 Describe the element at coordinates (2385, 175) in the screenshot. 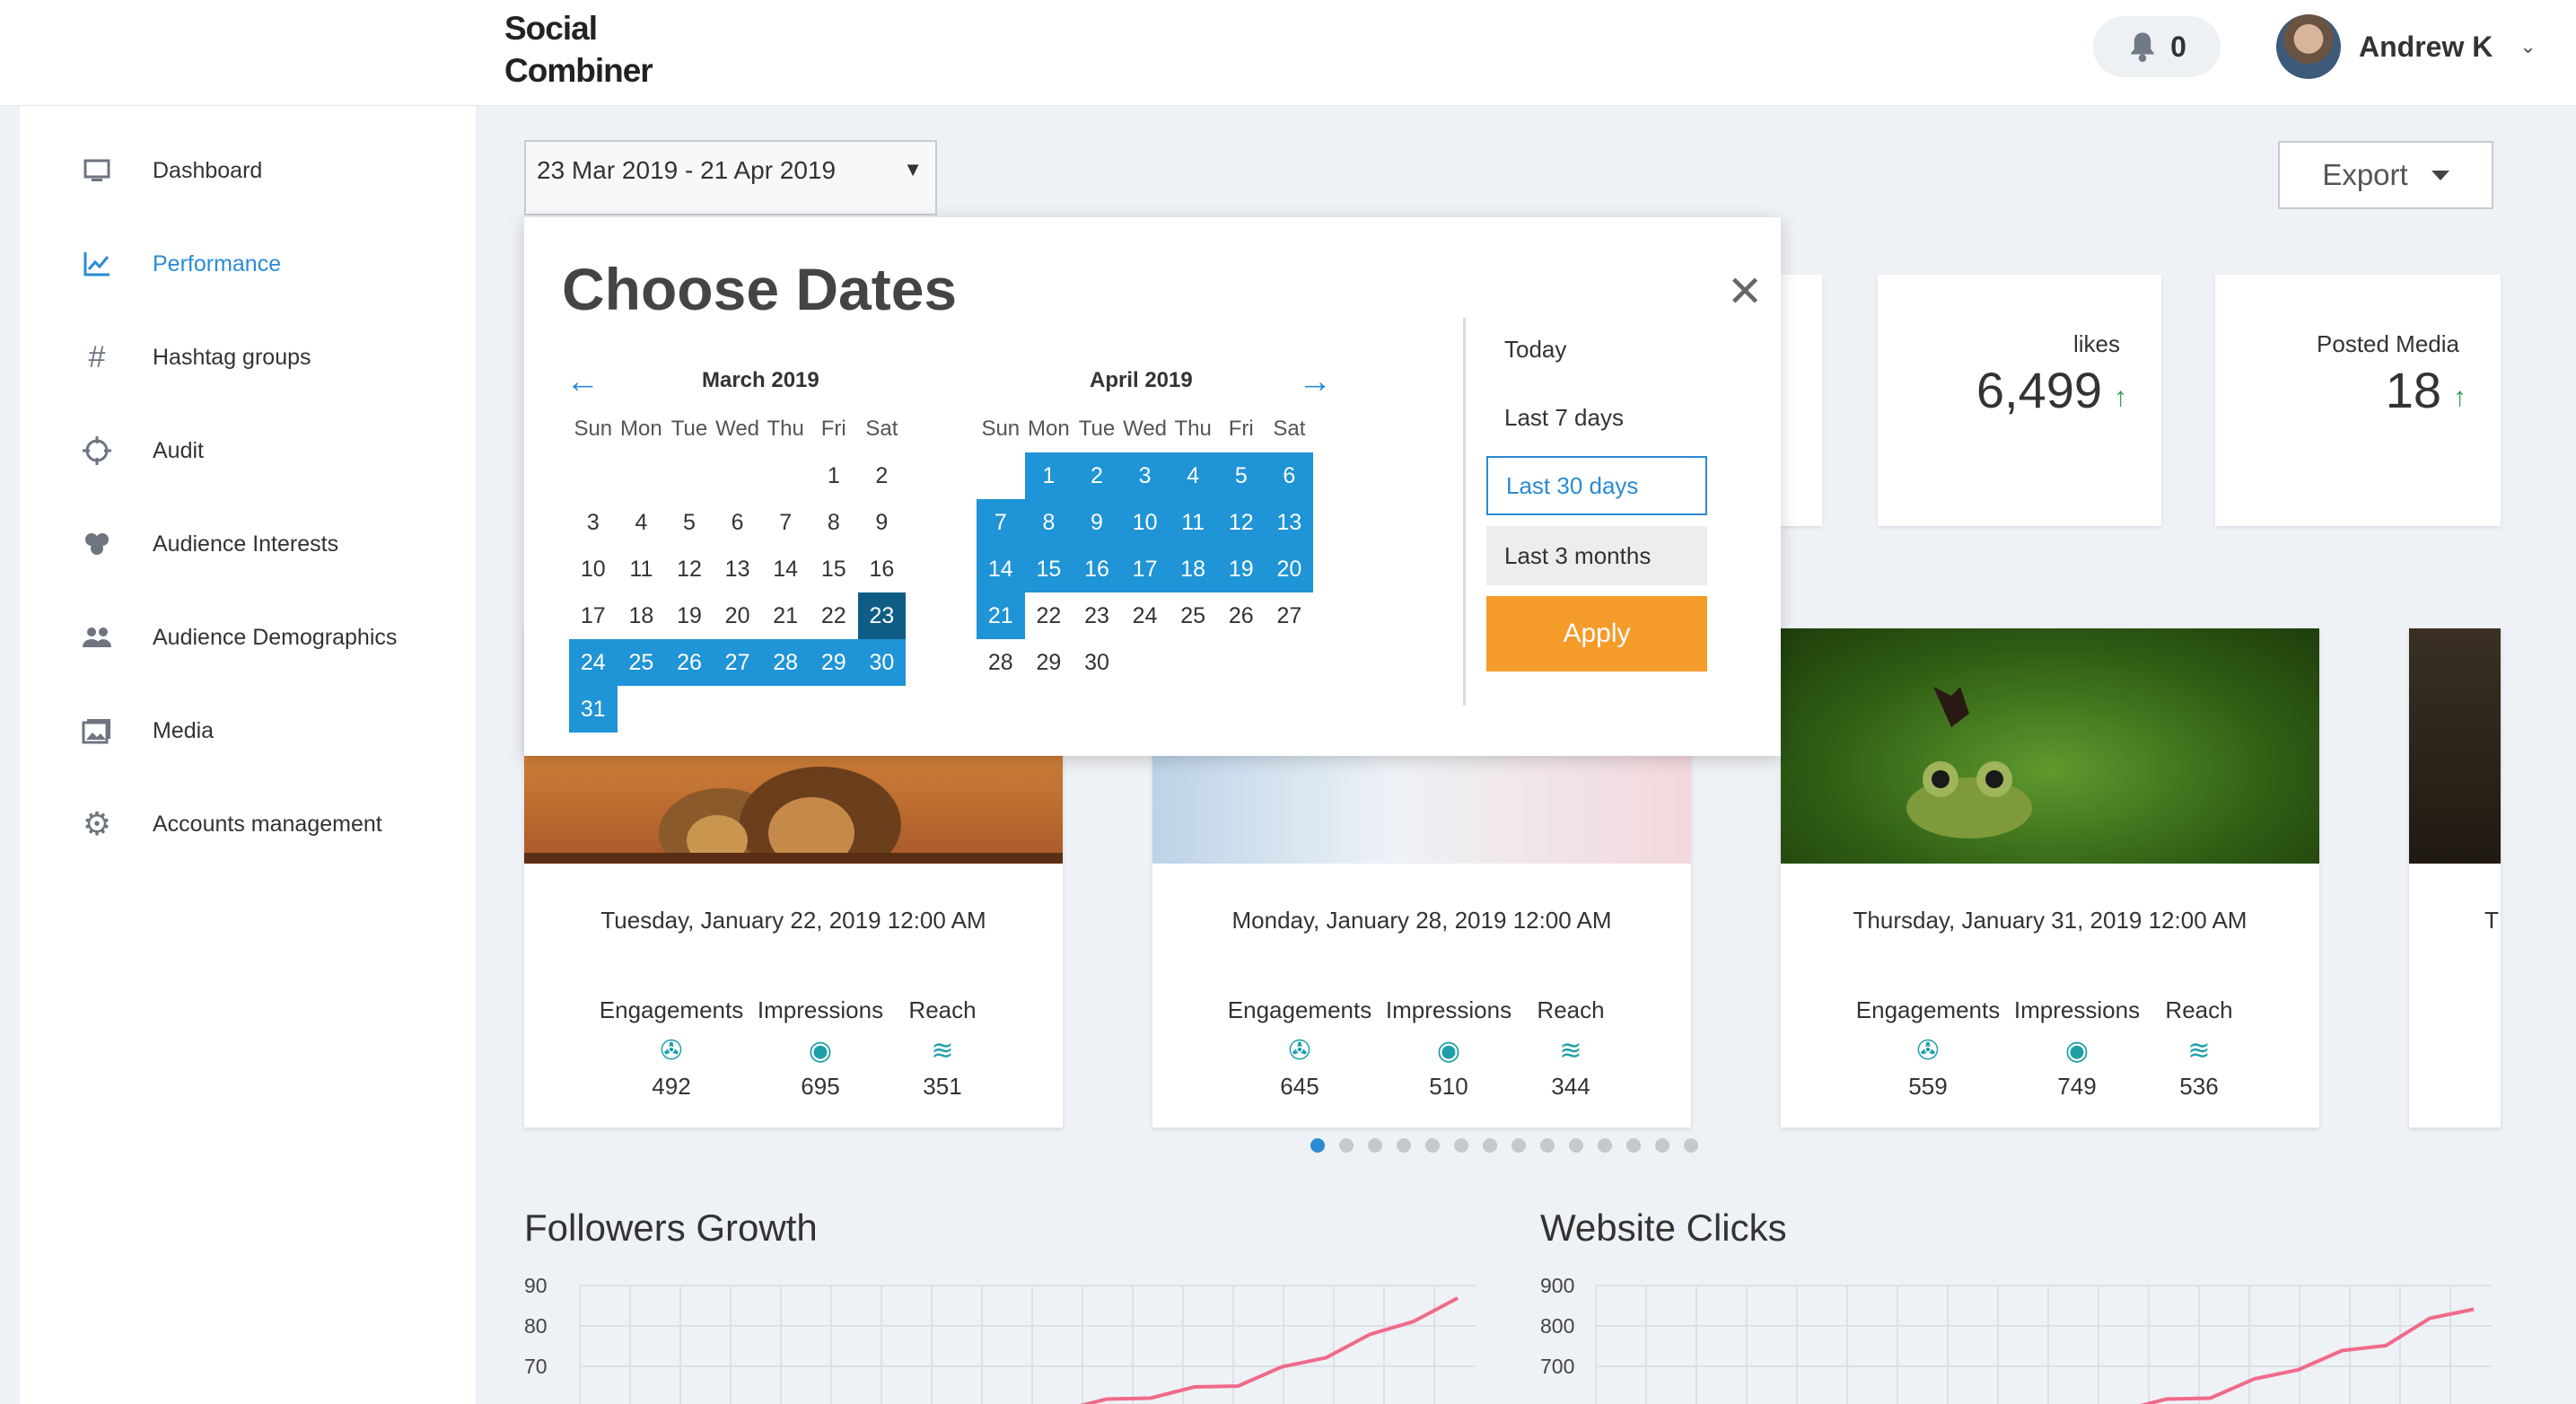

I see `export-button: Export` at that location.